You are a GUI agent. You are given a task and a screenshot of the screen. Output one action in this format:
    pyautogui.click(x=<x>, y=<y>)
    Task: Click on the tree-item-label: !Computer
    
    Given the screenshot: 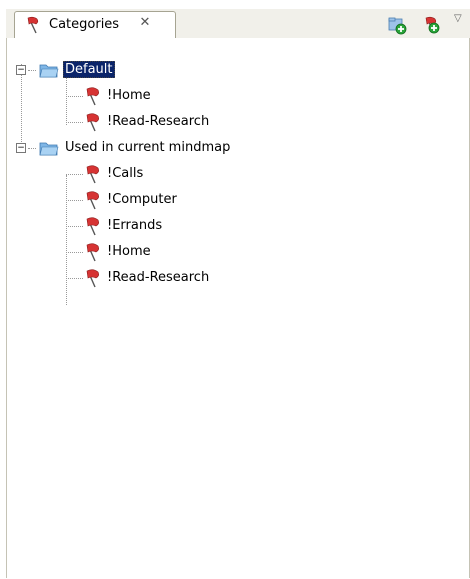 What is the action you would take?
    pyautogui.click(x=142, y=199)
    